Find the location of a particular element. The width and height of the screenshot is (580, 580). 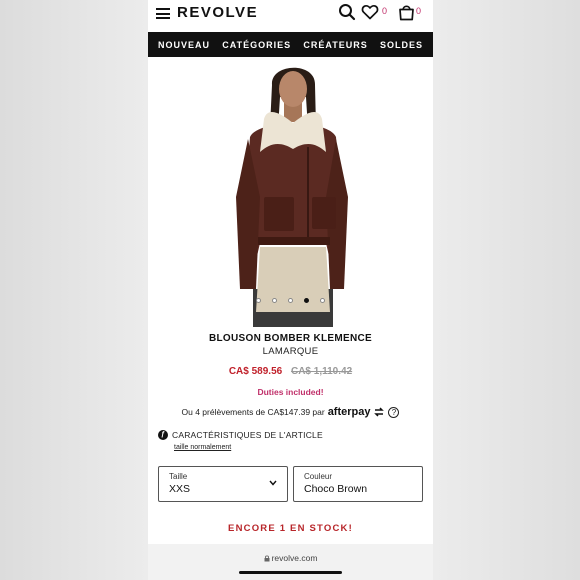

item-features: ƒ CARACTÉRISTIQUES DE L'ARTICLE is located at coordinates (240, 435).